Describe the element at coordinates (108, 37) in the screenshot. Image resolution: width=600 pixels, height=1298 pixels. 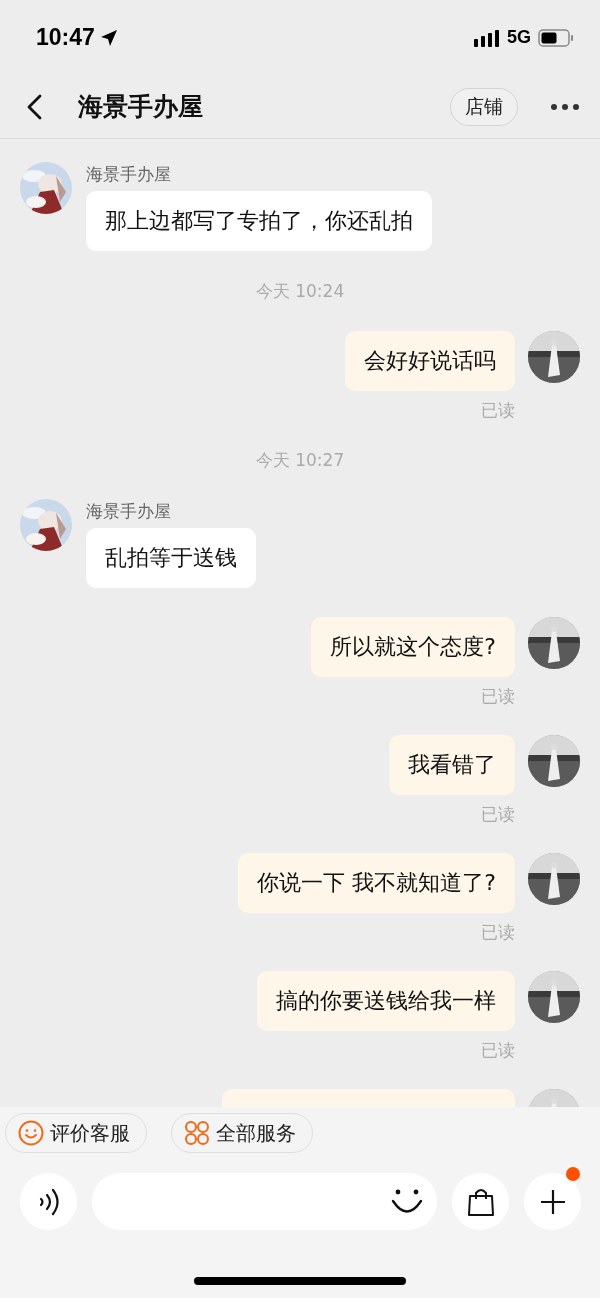
I see `location-arrow-icon` at that location.